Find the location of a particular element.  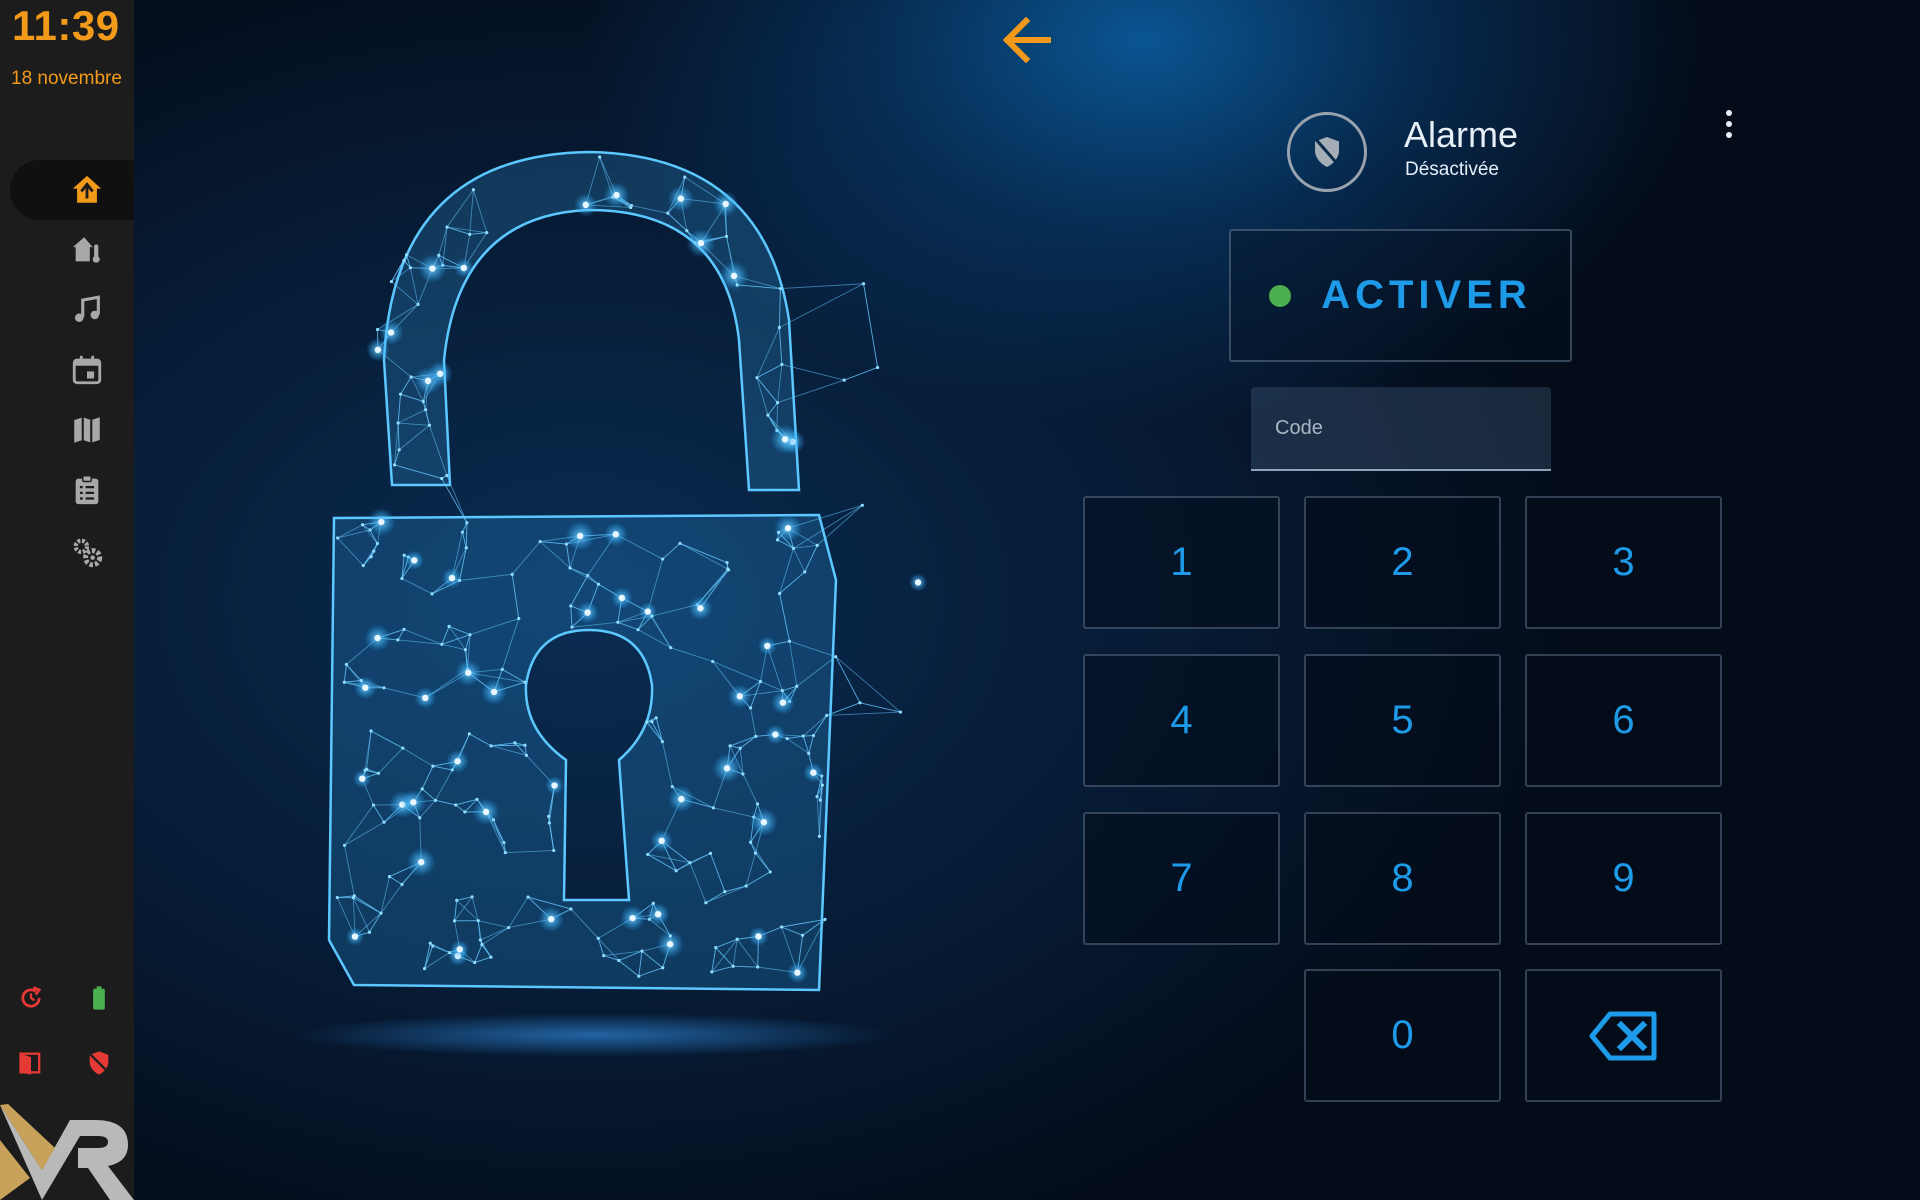

calendar-icon is located at coordinates (87, 370).